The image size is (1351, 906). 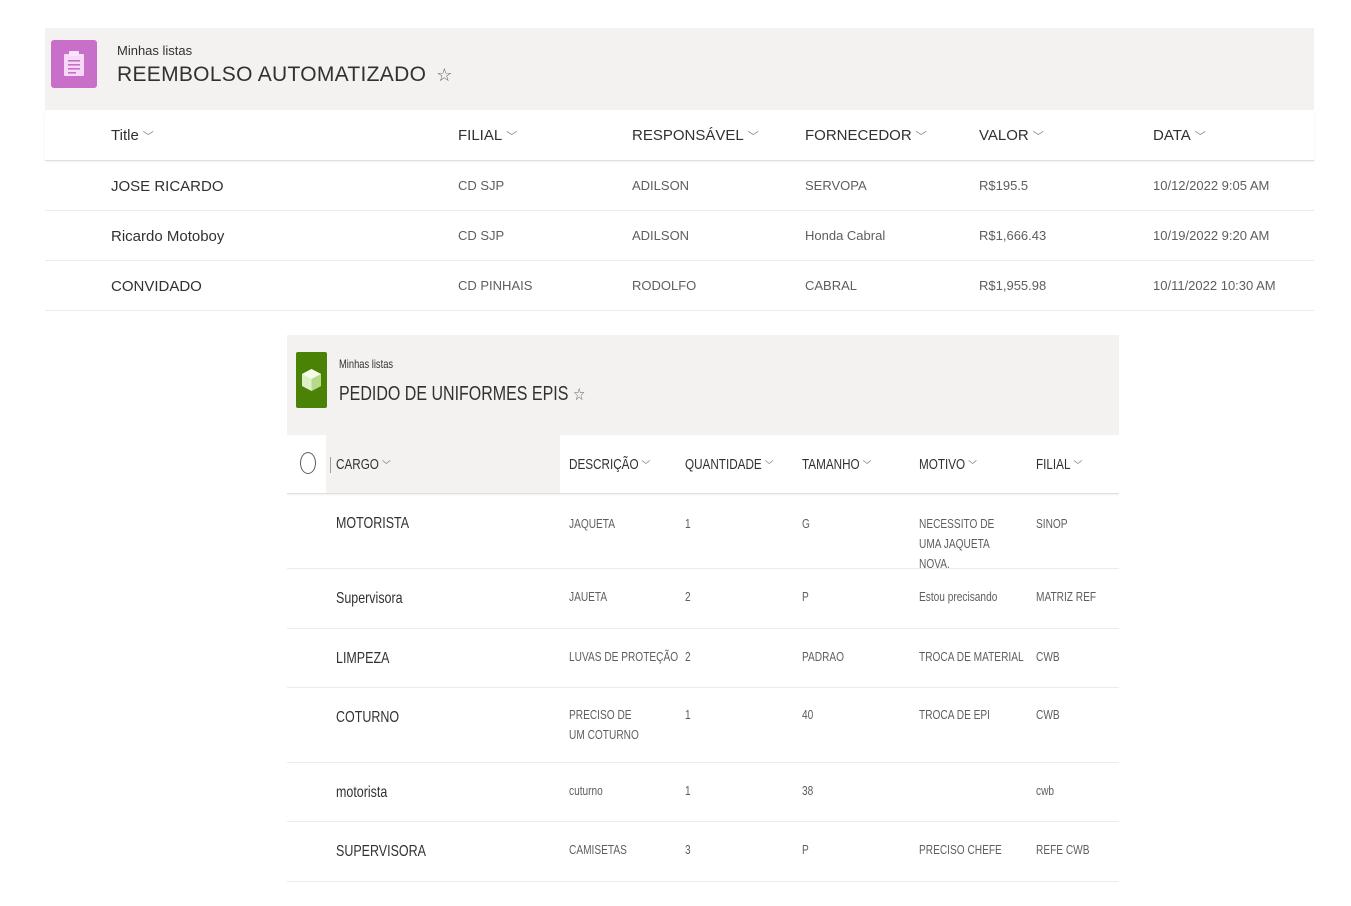 I want to click on cell-cargo: motorista, so click(x=361, y=793).